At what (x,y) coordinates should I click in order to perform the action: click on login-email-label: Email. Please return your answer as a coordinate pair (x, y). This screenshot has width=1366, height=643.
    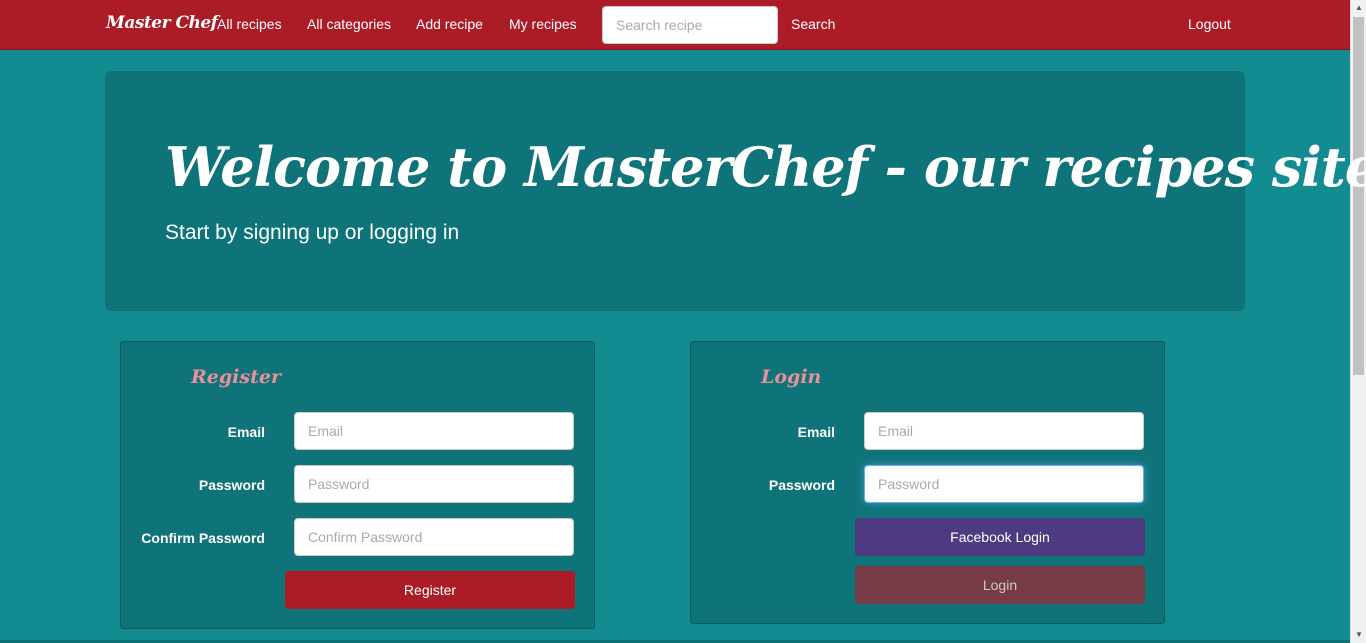
    Looking at the image, I should click on (816, 432).